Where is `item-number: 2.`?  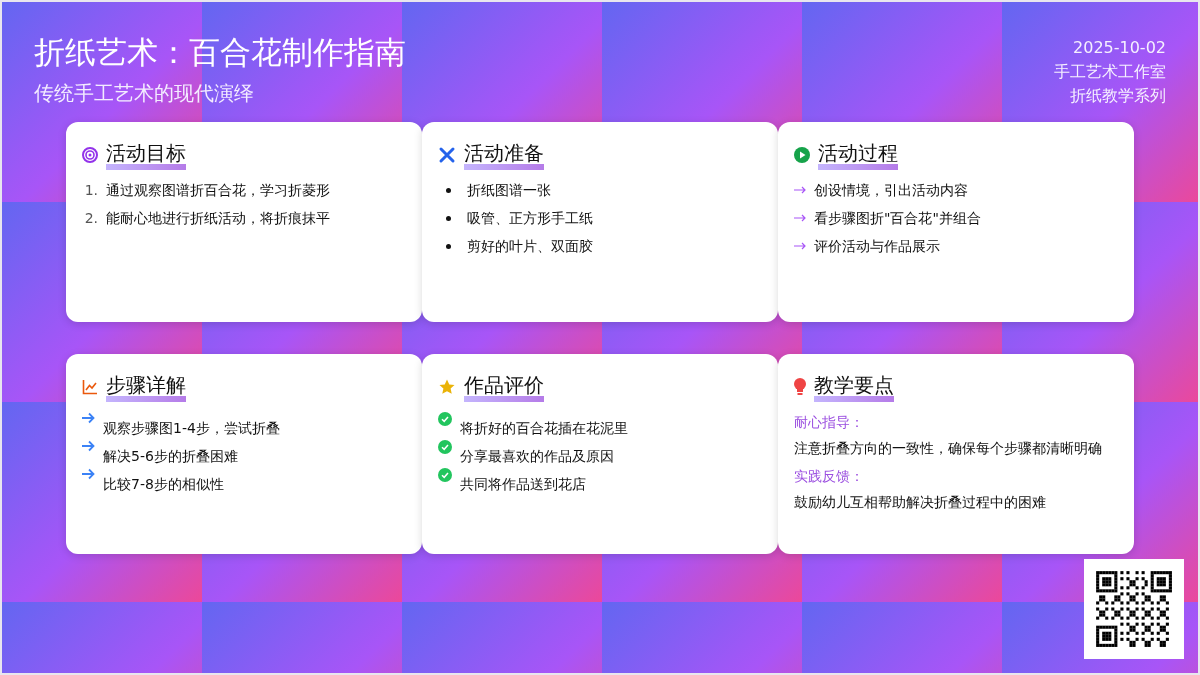
item-number: 2. is located at coordinates (91, 218).